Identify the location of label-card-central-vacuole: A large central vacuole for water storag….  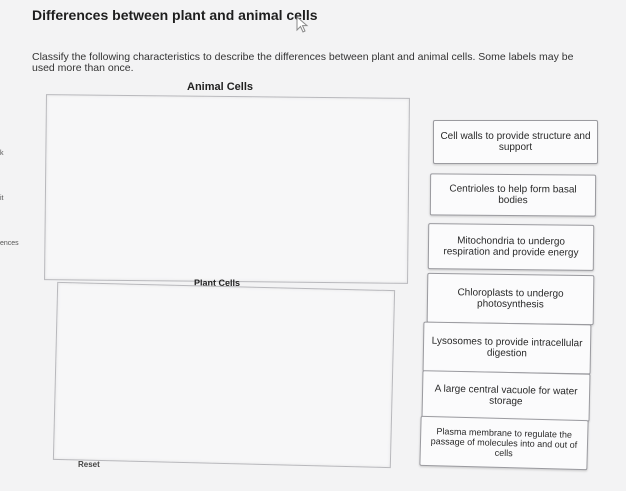
(506, 396).